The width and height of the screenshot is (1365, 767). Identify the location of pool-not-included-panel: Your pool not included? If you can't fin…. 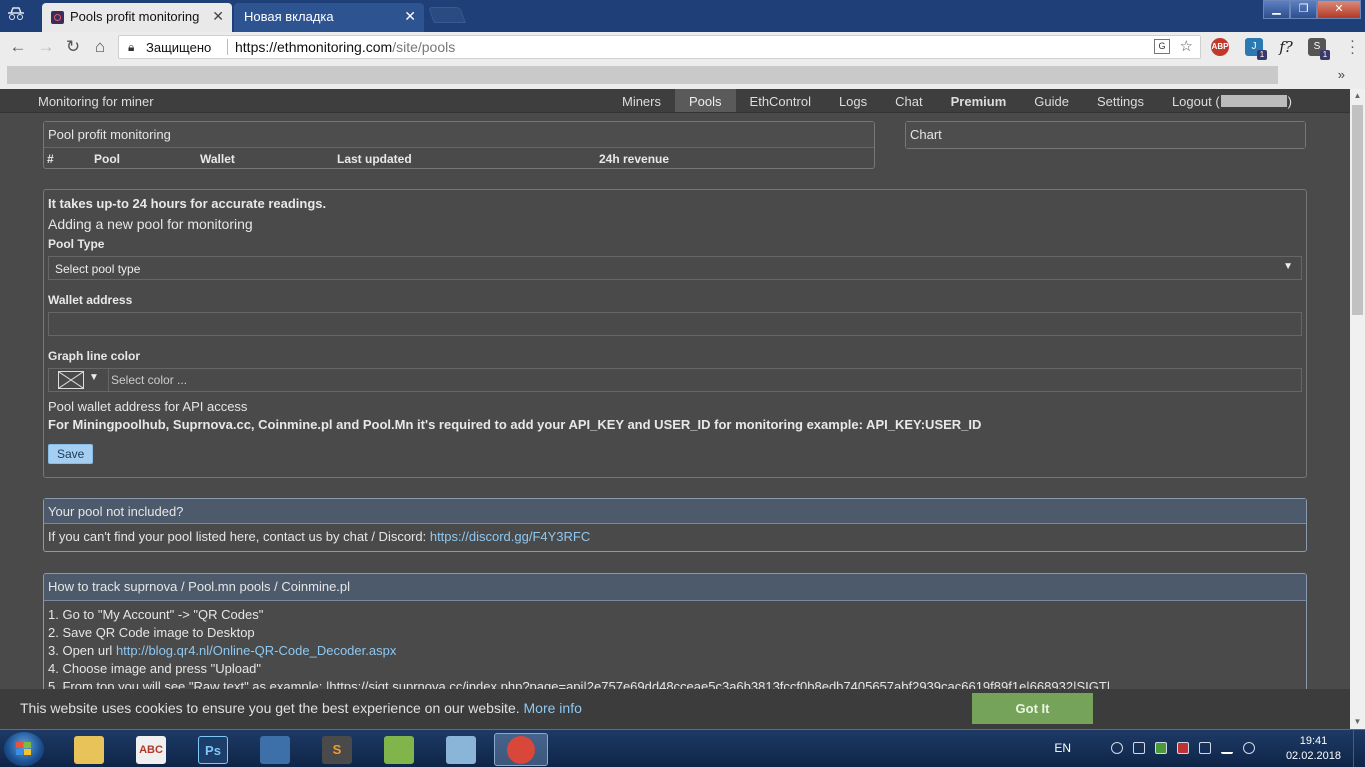
(675, 525).